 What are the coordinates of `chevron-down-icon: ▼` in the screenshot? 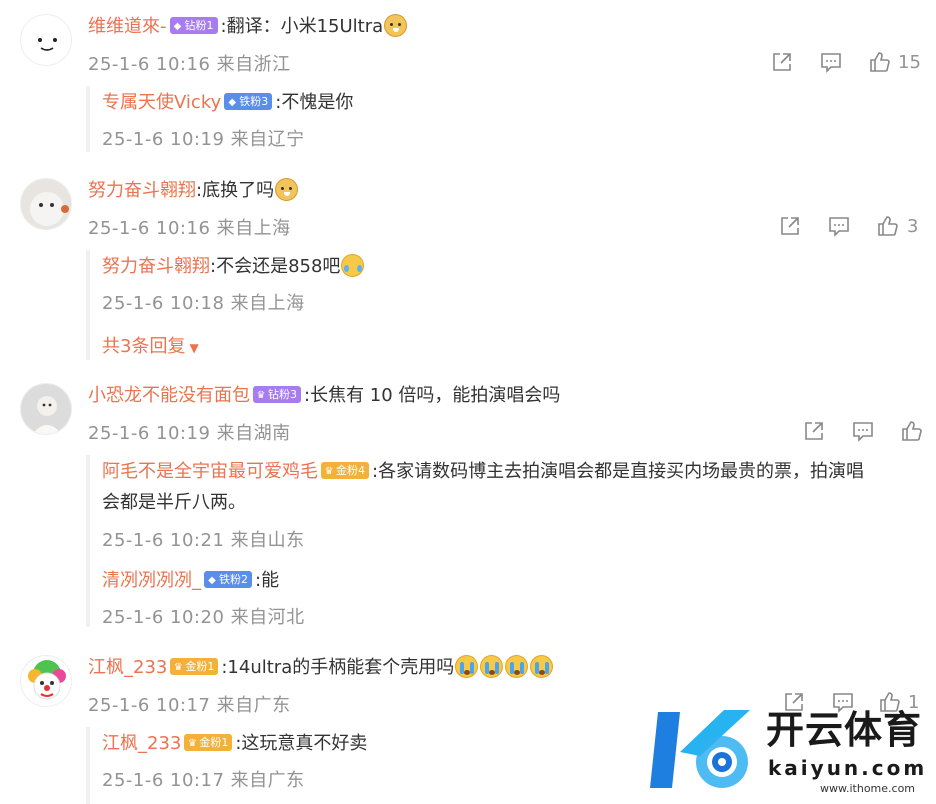 It's located at (194, 348).